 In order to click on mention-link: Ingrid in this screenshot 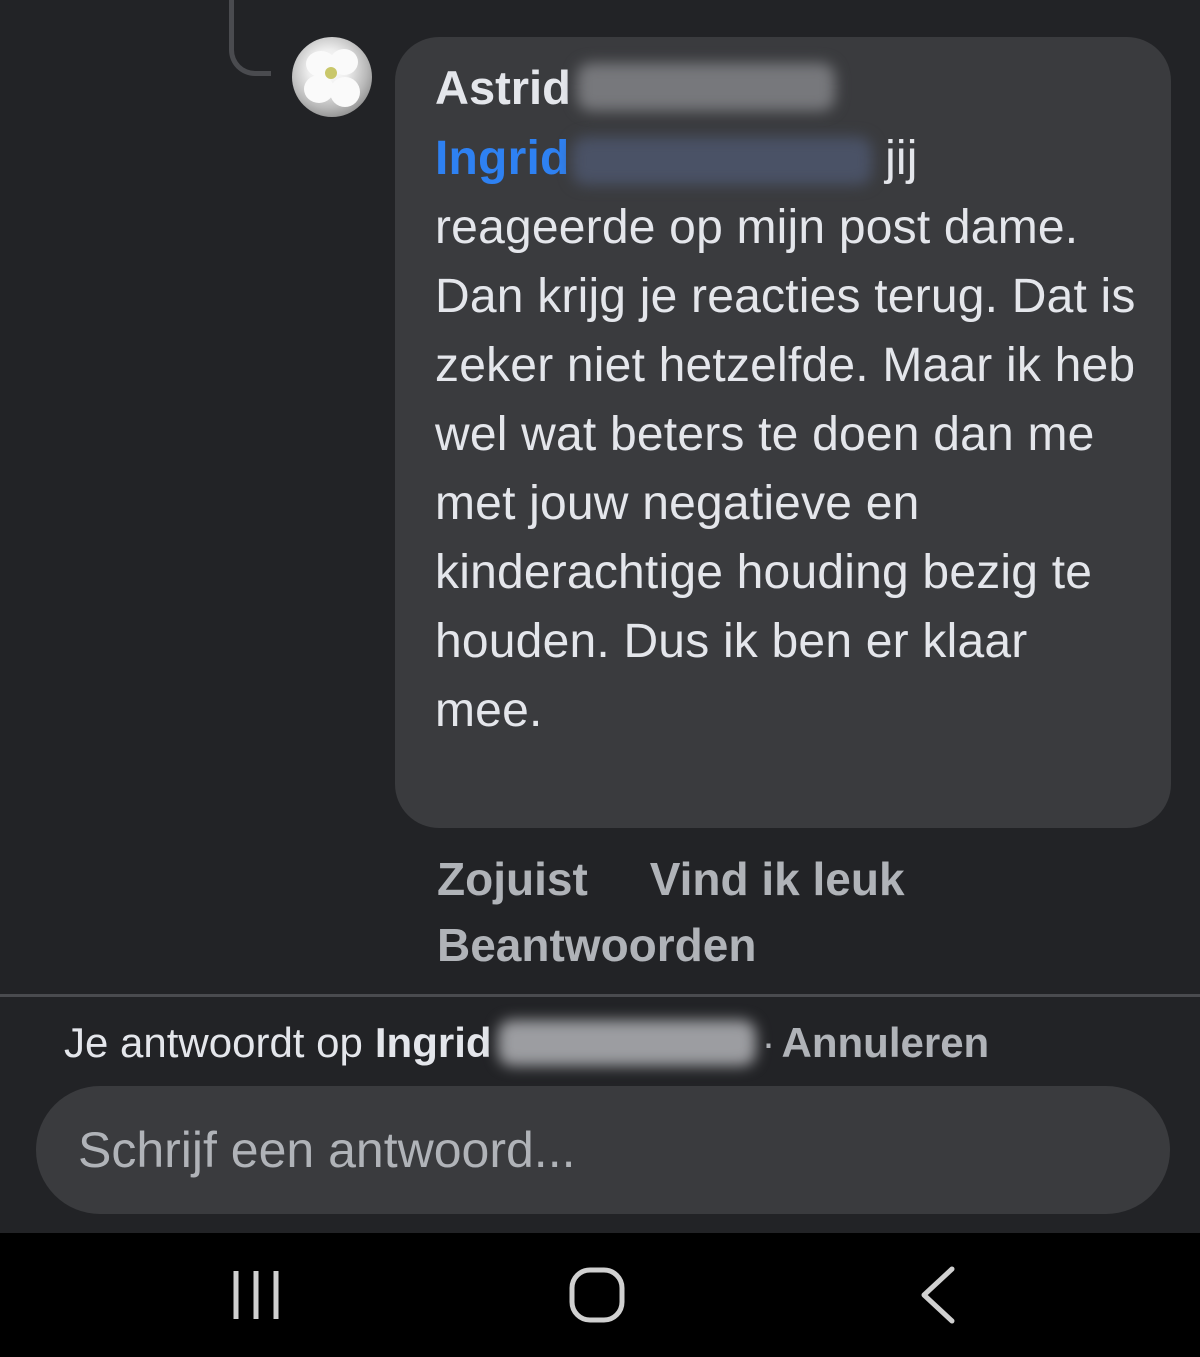, I will do `click(502, 158)`.